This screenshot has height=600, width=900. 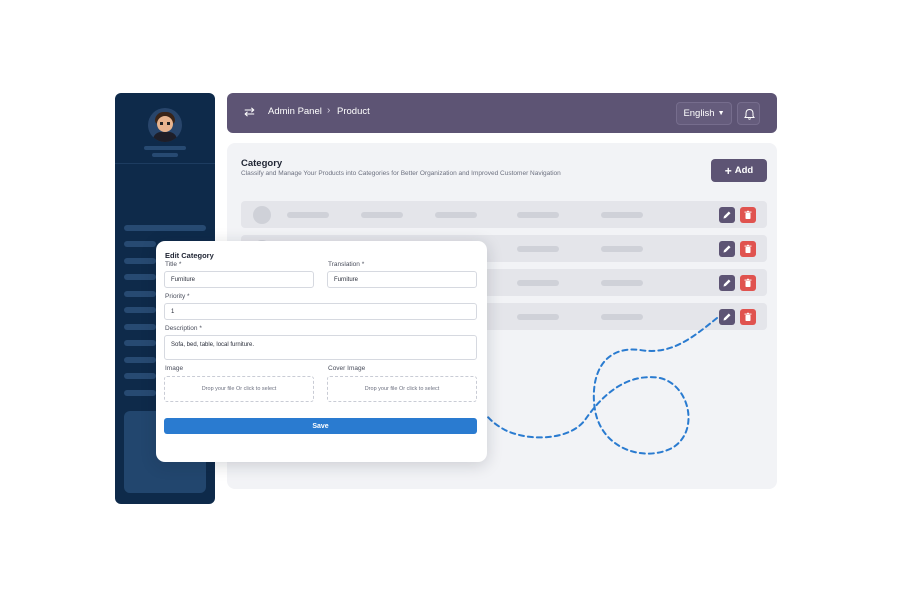 What do you see at coordinates (189, 255) in the screenshot?
I see `modal-title: Edit Category` at bounding box center [189, 255].